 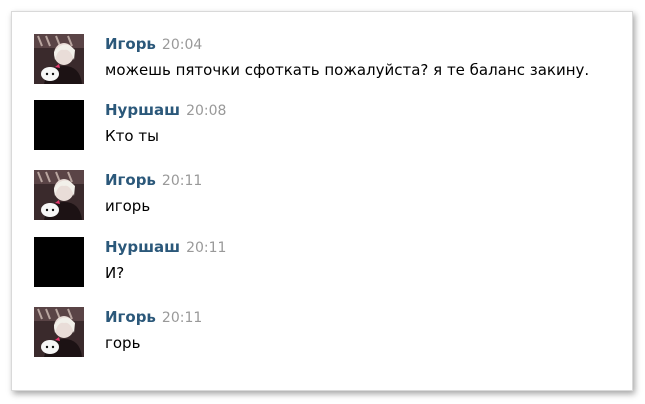 I want to click on message-time: 20:04, so click(x=182, y=45).